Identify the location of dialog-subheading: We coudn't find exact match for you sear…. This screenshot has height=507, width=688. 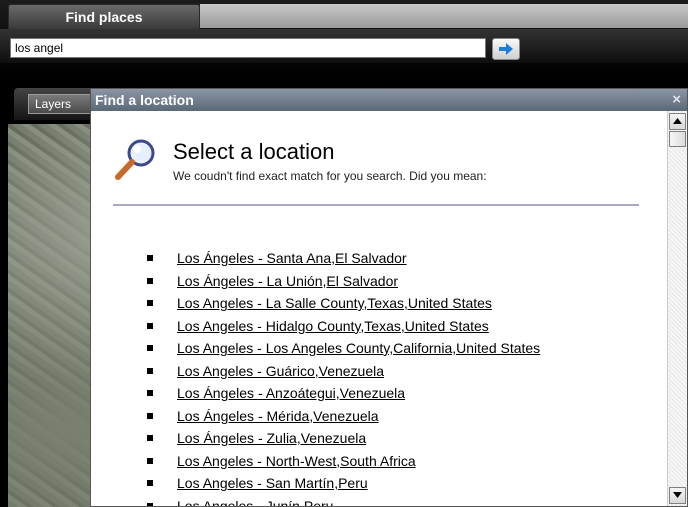
(330, 176).